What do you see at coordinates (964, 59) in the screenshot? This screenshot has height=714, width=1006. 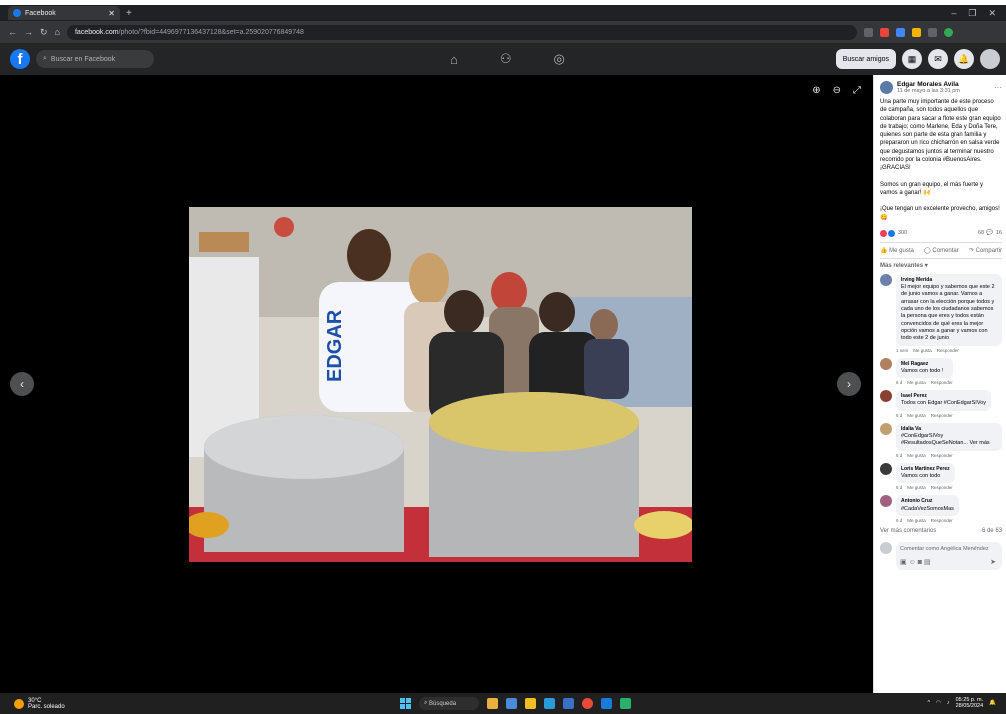 I see `notifications-icon: 🔔` at bounding box center [964, 59].